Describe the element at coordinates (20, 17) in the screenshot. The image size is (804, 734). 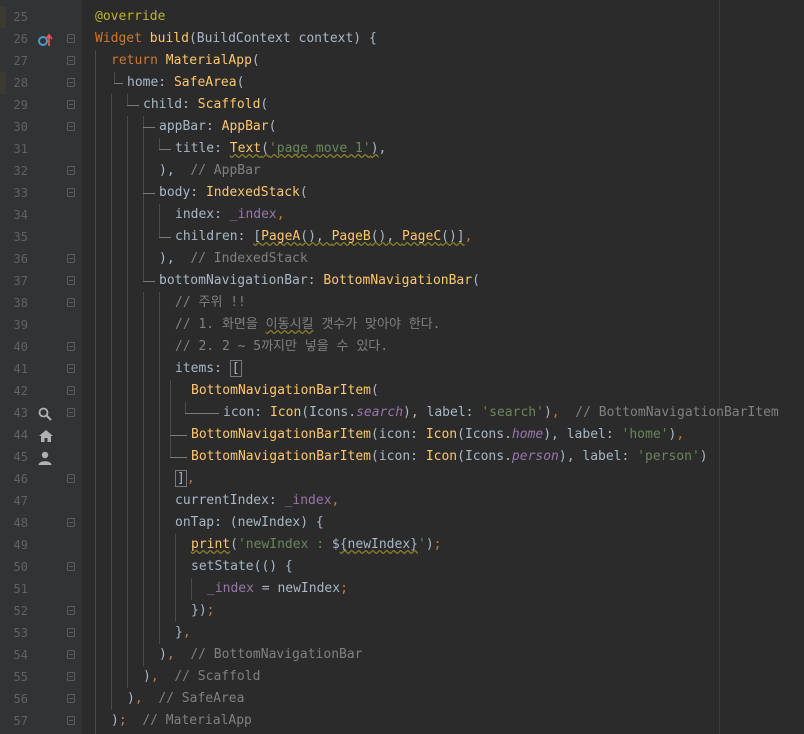
I see `line-number: 25` at that location.